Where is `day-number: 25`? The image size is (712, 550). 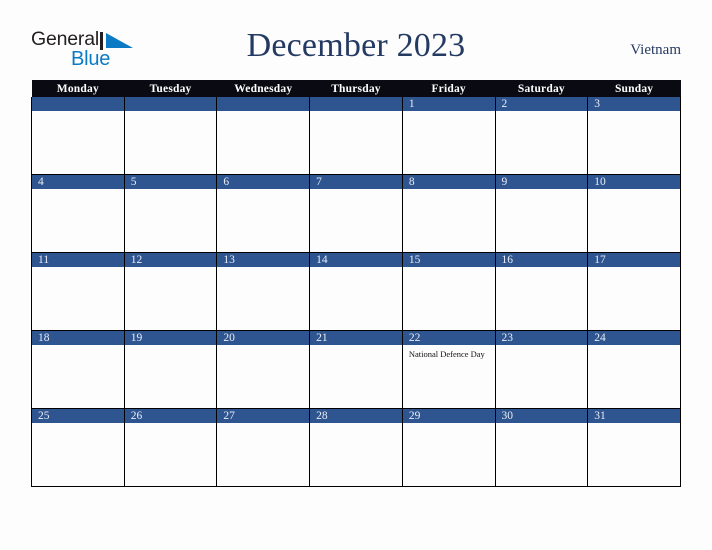
day-number: 25 is located at coordinates (78, 416).